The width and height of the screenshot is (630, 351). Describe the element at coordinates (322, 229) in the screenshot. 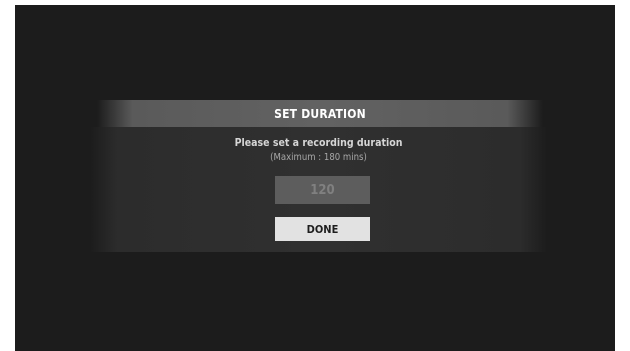

I see `done-button: DONE` at that location.